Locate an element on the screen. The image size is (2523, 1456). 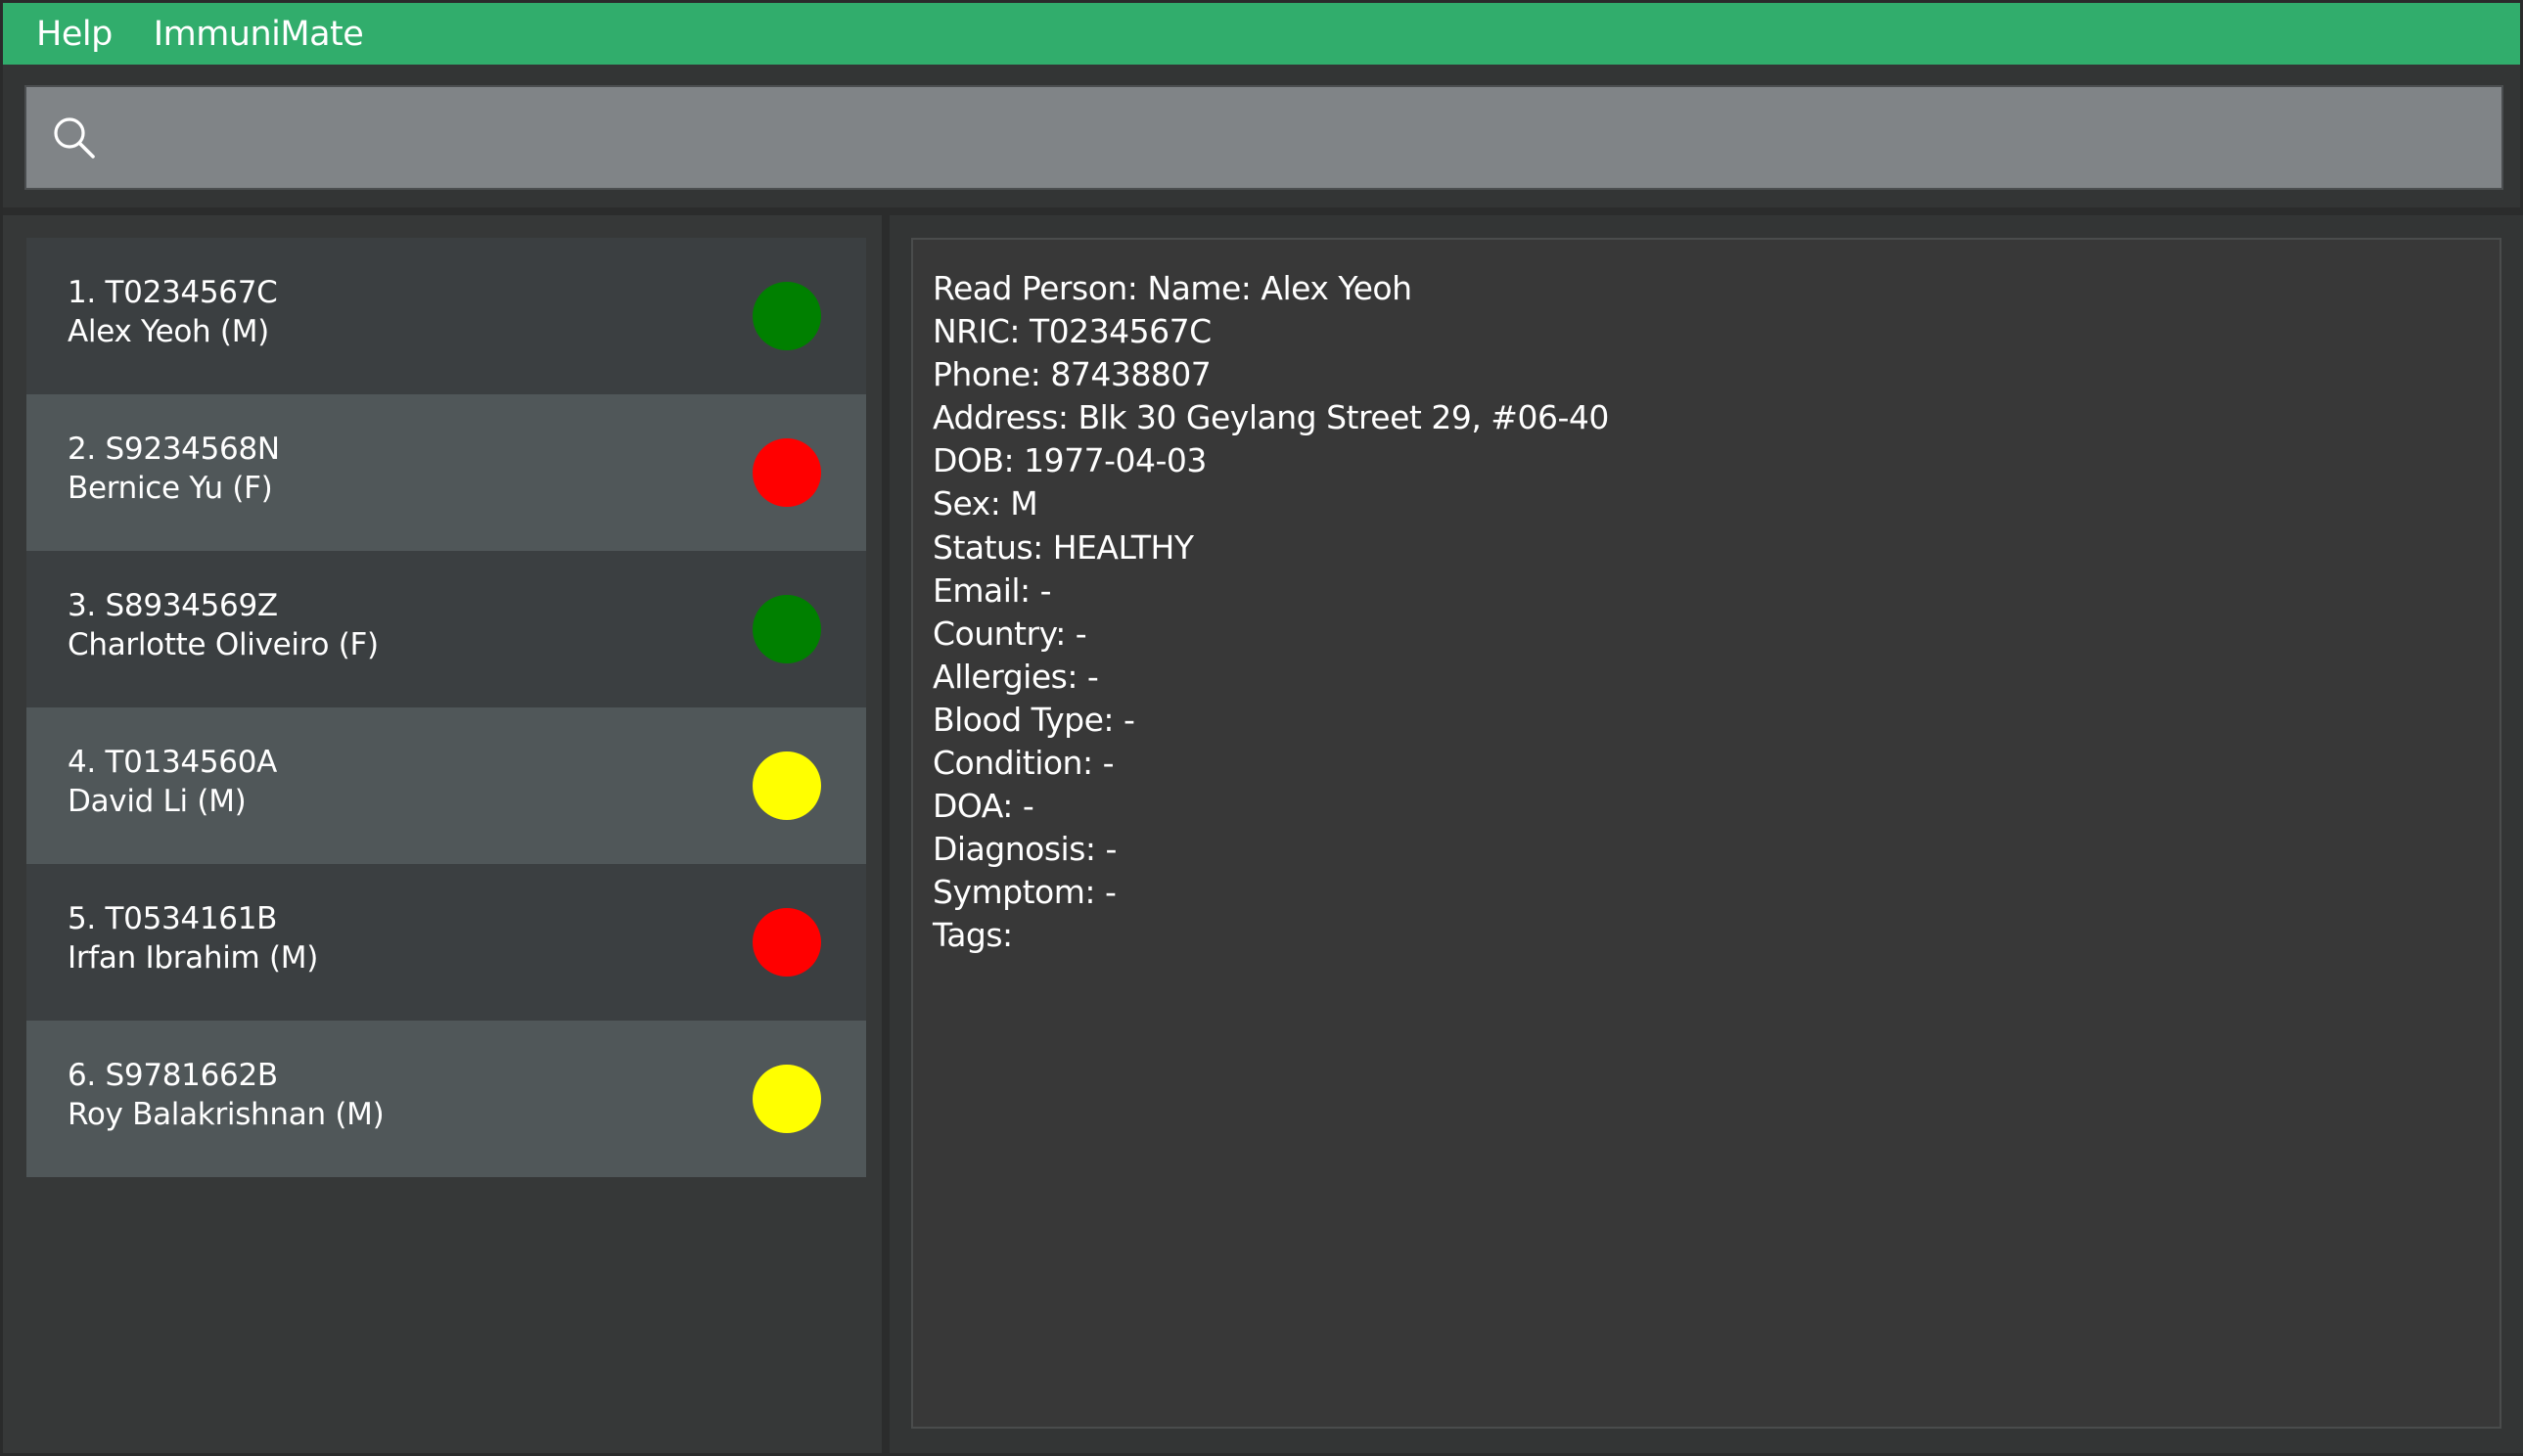
detail-diagnosis-line: Diagnosis: - is located at coordinates (1025, 849).